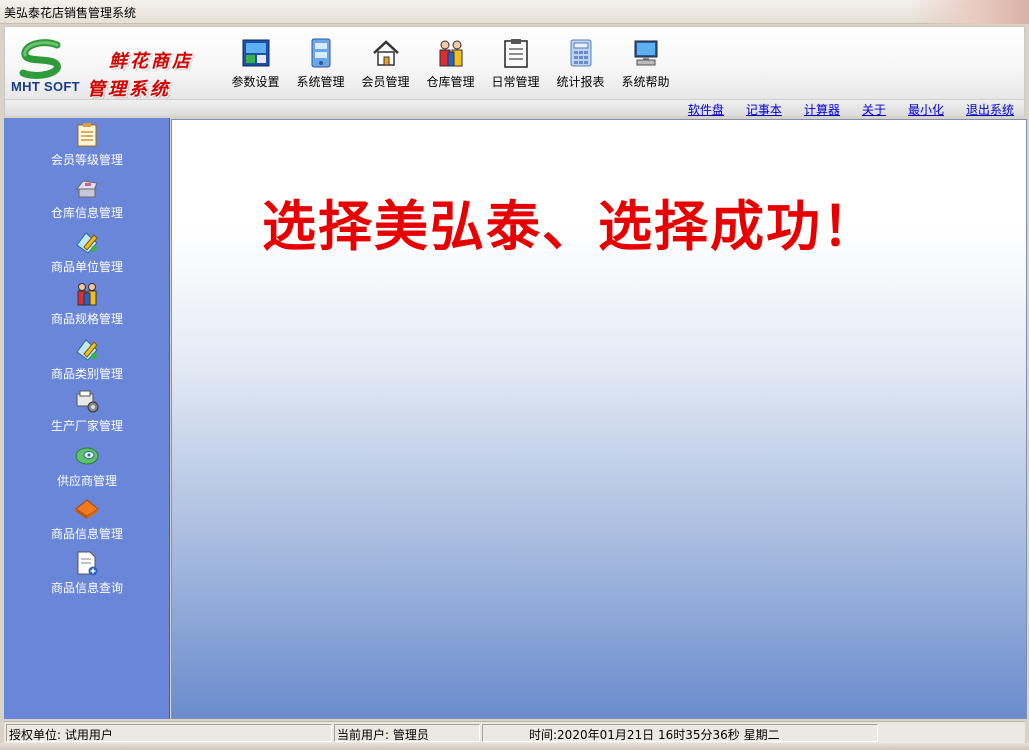  Describe the element at coordinates (874, 109) in the screenshot. I see `link-about: 关于` at that location.